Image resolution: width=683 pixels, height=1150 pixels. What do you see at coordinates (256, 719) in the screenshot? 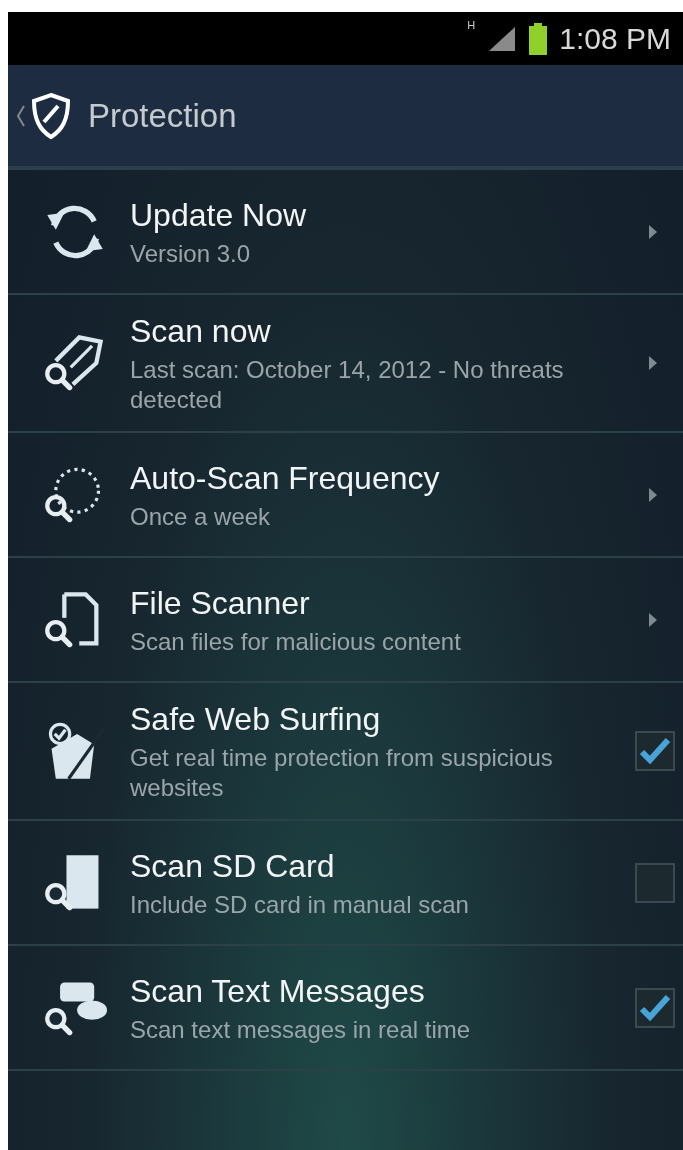
I see `item-title: Safe Web Surfing` at bounding box center [256, 719].